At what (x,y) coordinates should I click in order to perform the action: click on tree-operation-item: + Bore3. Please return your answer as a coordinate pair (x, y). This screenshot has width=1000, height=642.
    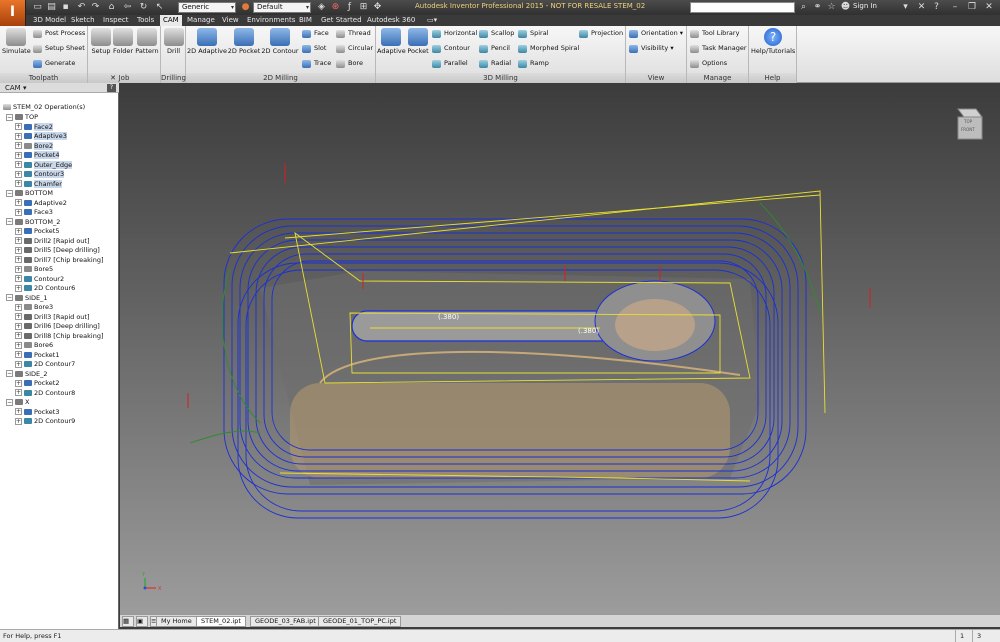
    Looking at the image, I should click on (34, 307).